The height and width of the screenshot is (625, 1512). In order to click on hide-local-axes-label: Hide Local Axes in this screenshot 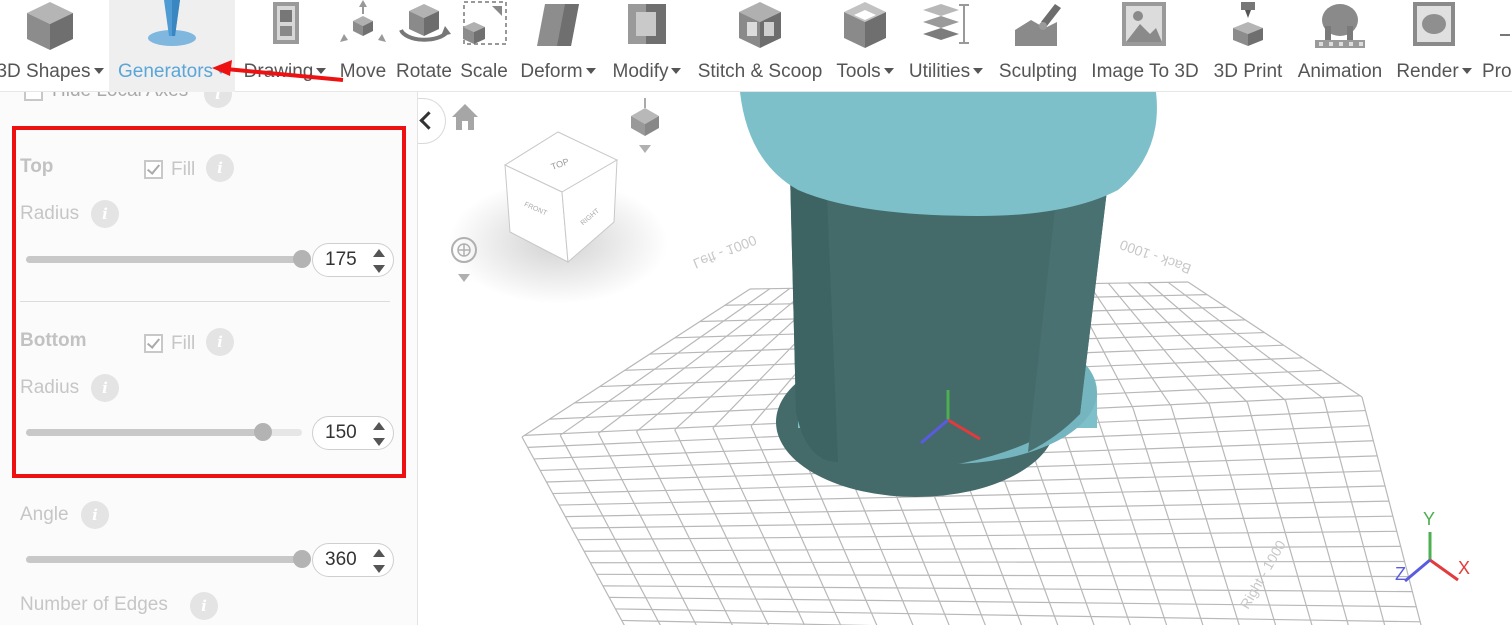, I will do `click(120, 97)`.